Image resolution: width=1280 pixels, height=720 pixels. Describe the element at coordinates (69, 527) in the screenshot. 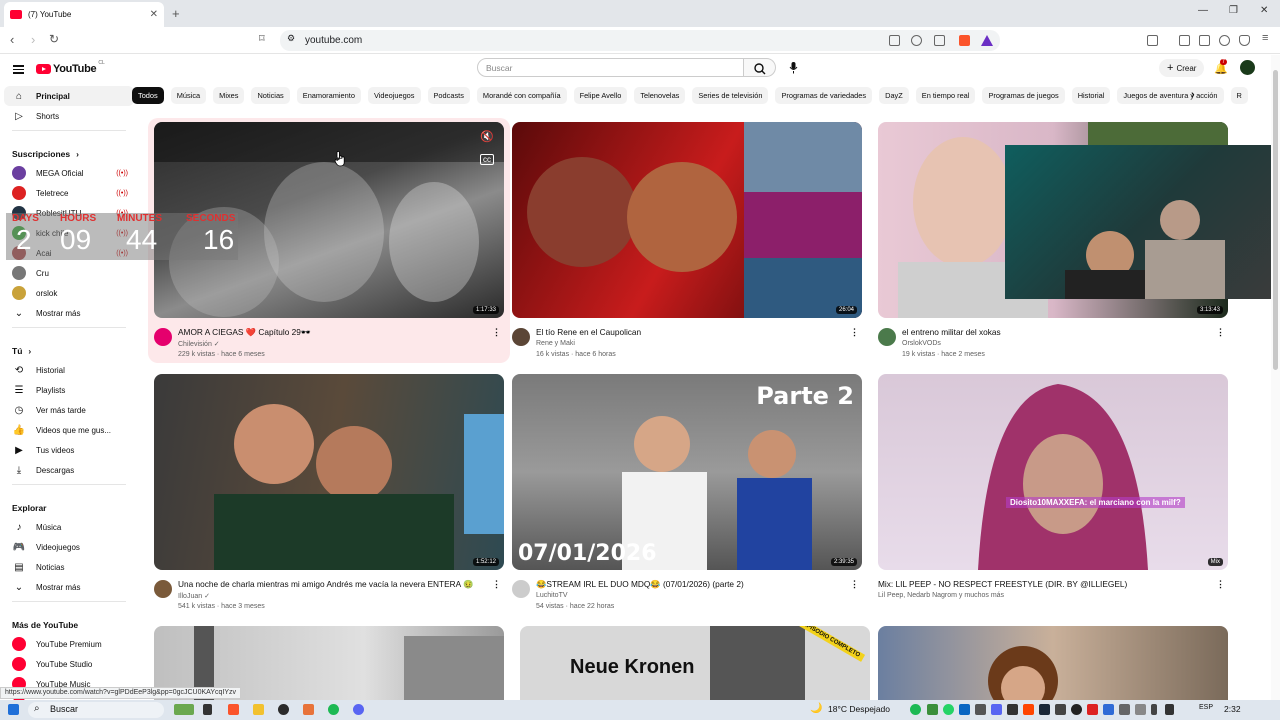

I see `sidebar-item-explore: ♪ Música` at that location.